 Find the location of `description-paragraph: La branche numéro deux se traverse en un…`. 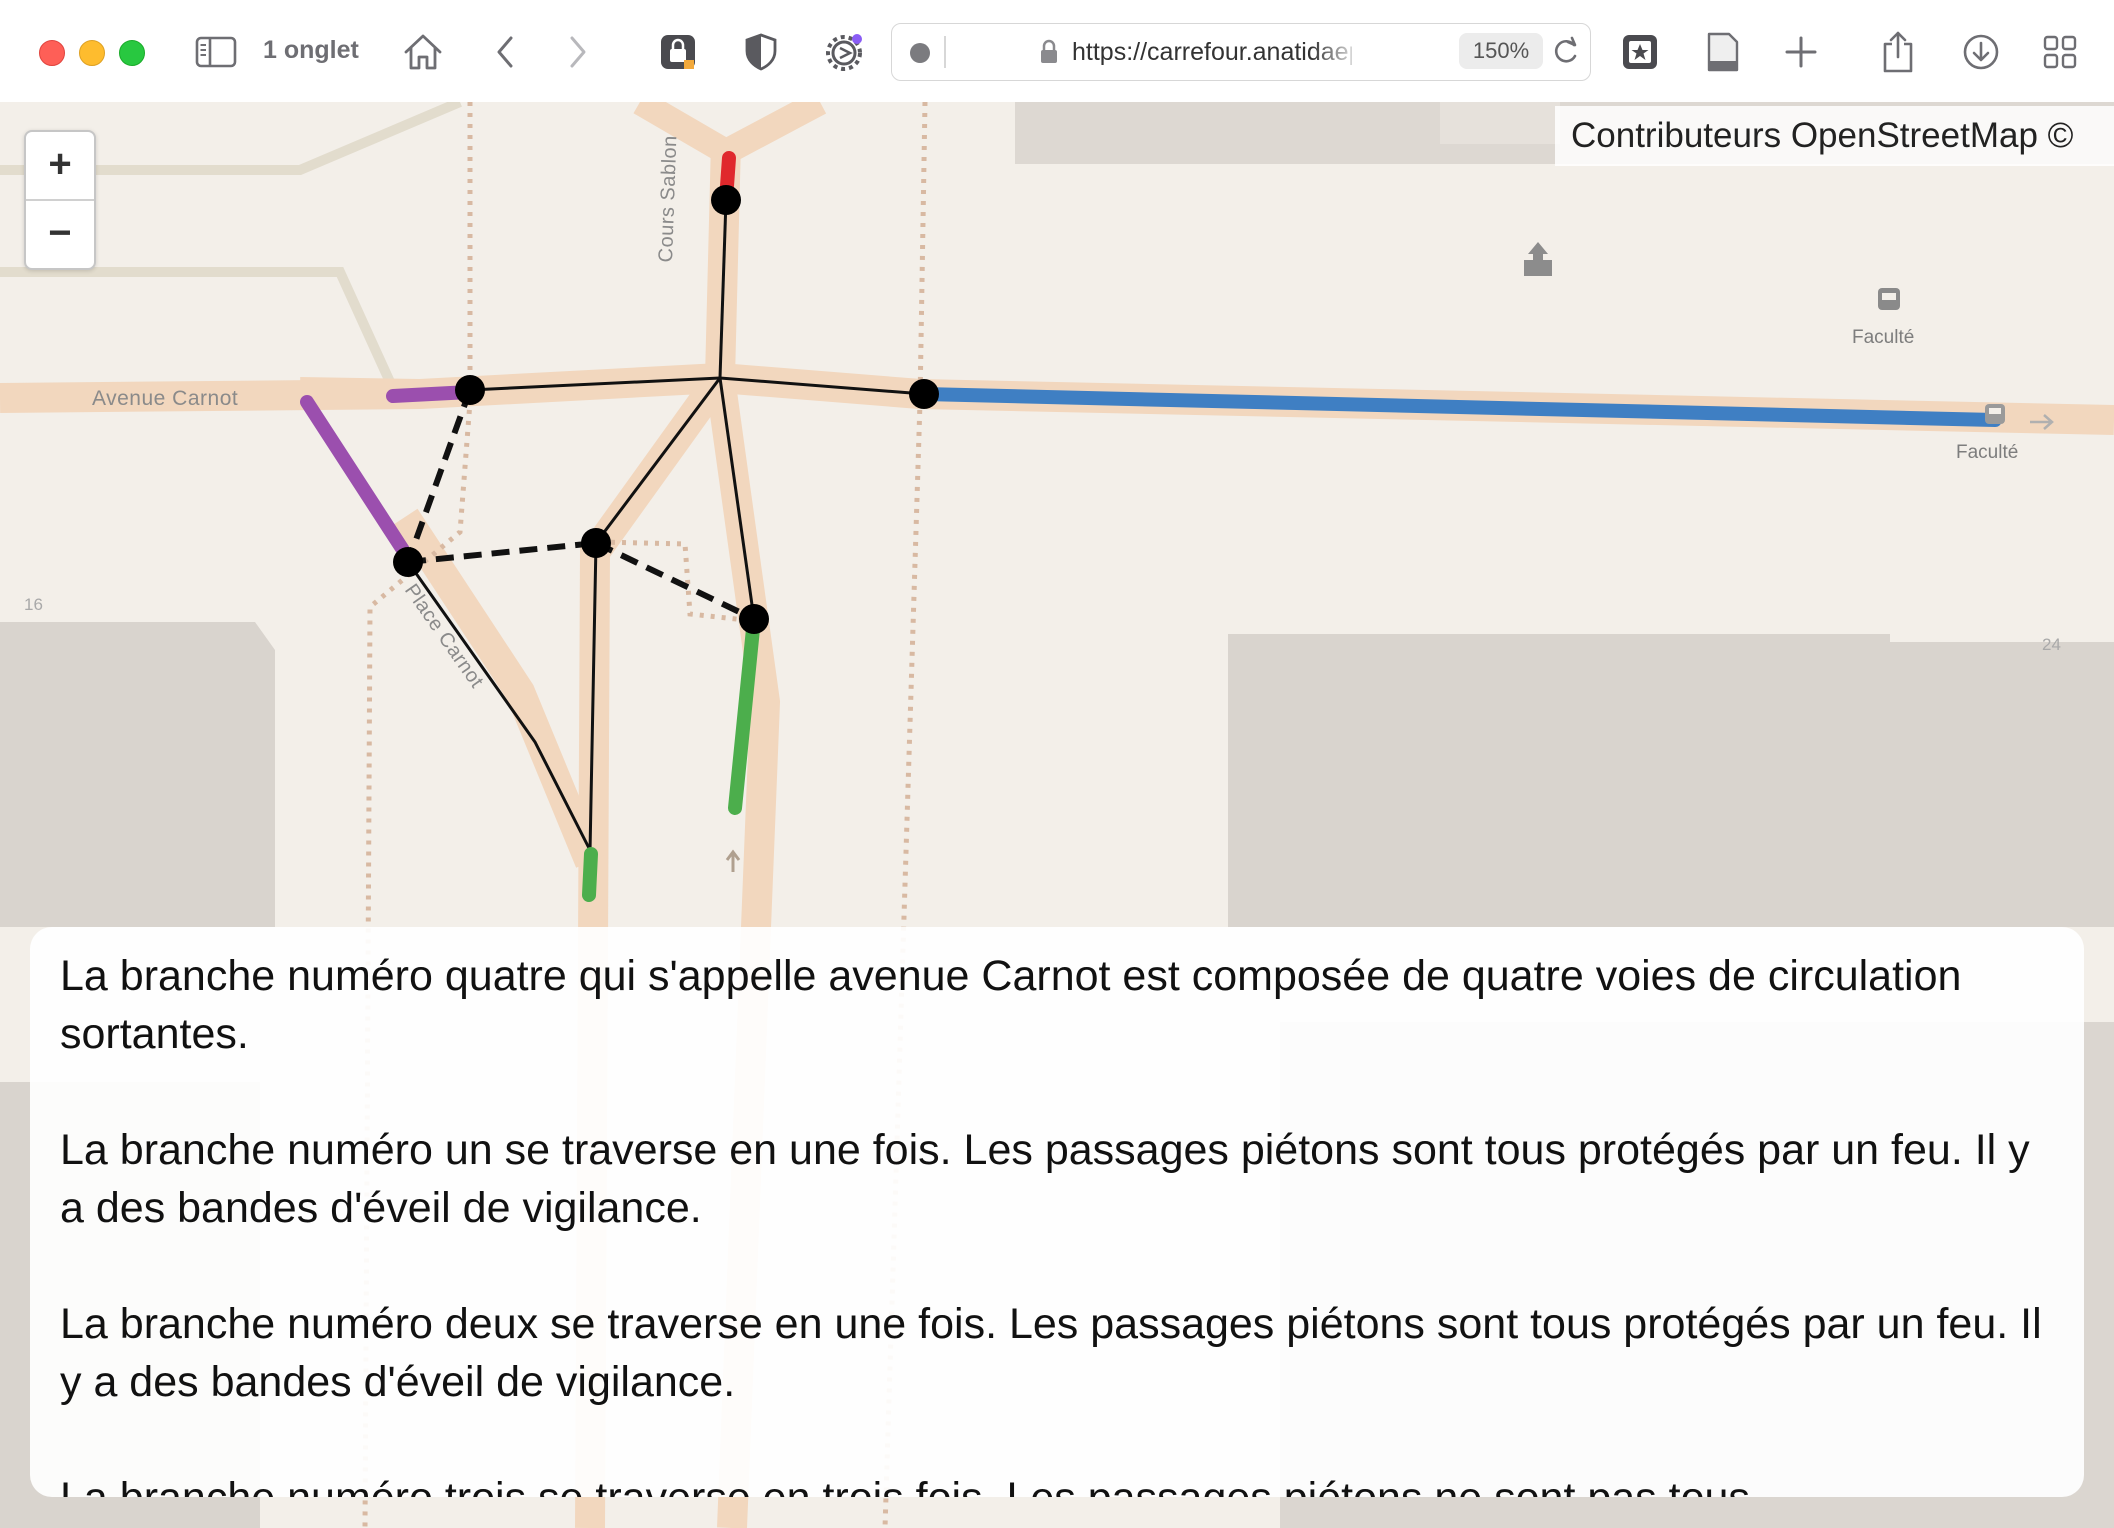

description-paragraph: La branche numéro deux se traverse en un… is located at coordinates (1051, 1353).